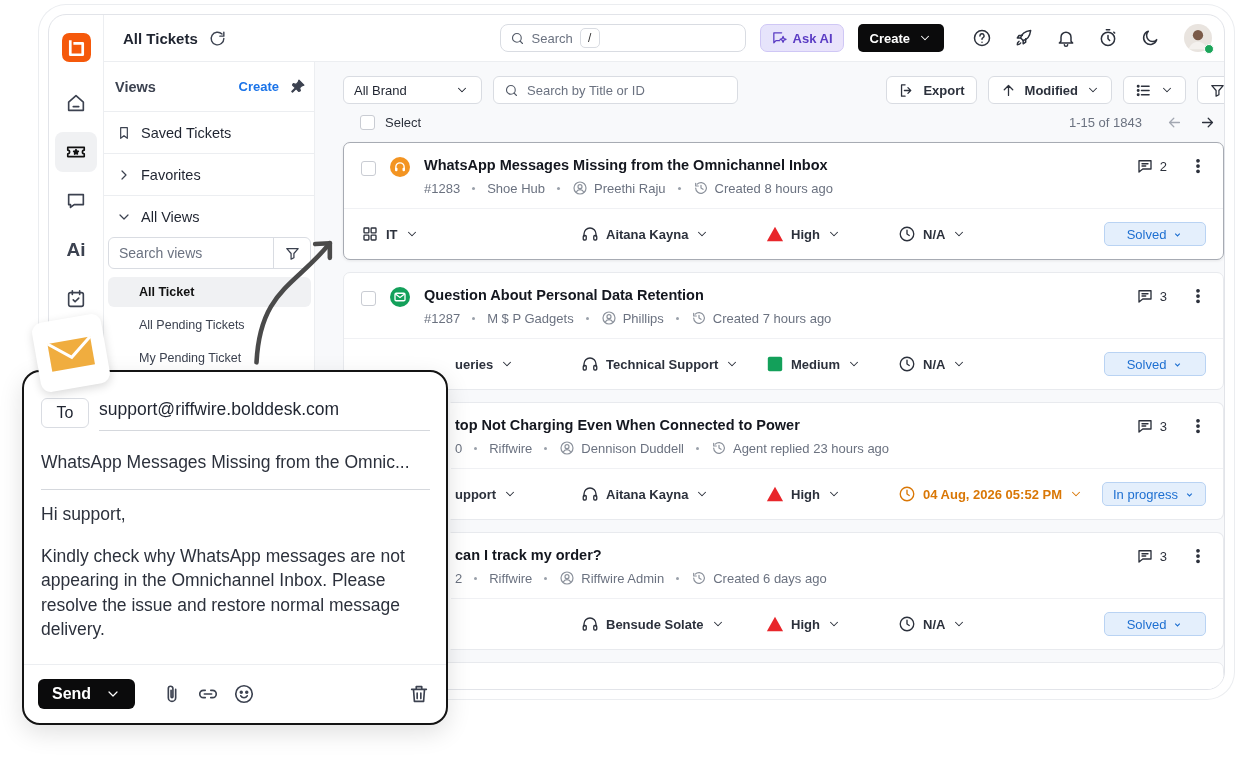  Describe the element at coordinates (837, 461) in the screenshot. I see `ticket-card: top Not Charging Even When Connected to Power 0 Riffwire Dennison Duddell Agent replied 23 hours ago 3 upport Aitana Kayna High 04 Aug, 2026 05:52 PM In progress` at that location.